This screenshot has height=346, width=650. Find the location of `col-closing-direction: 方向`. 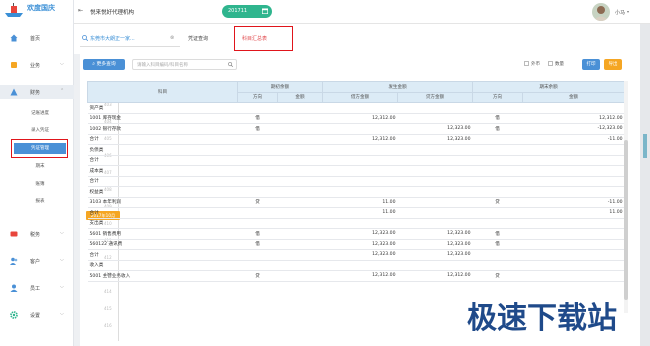

col-closing-direction: 方向 is located at coordinates (498, 97).